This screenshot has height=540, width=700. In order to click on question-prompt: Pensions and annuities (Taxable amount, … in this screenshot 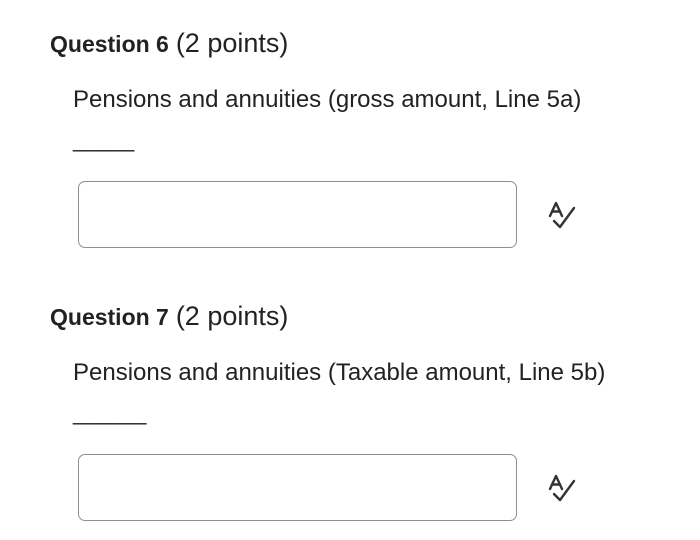, I will do `click(339, 372)`.